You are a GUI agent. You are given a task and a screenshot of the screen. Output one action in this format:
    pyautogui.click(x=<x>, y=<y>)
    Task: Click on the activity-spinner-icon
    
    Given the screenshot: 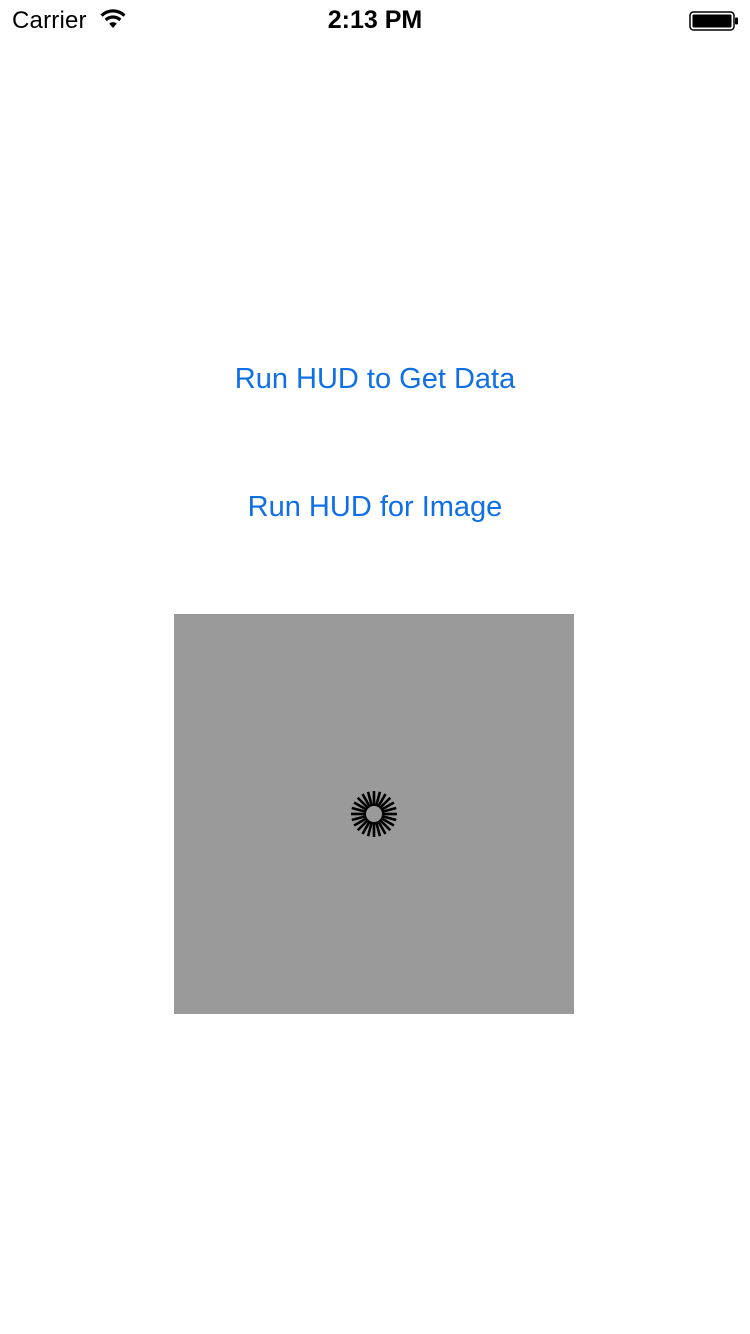 What is the action you would take?
    pyautogui.click(x=374, y=814)
    